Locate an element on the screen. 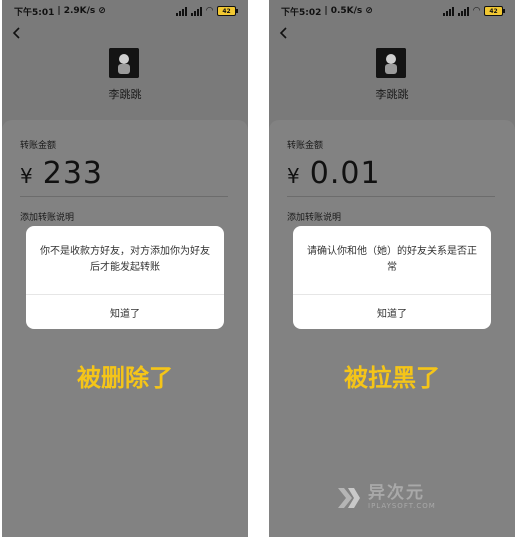 This screenshot has width=516, height=537. status-time: 下午5:02 is located at coordinates (301, 12).